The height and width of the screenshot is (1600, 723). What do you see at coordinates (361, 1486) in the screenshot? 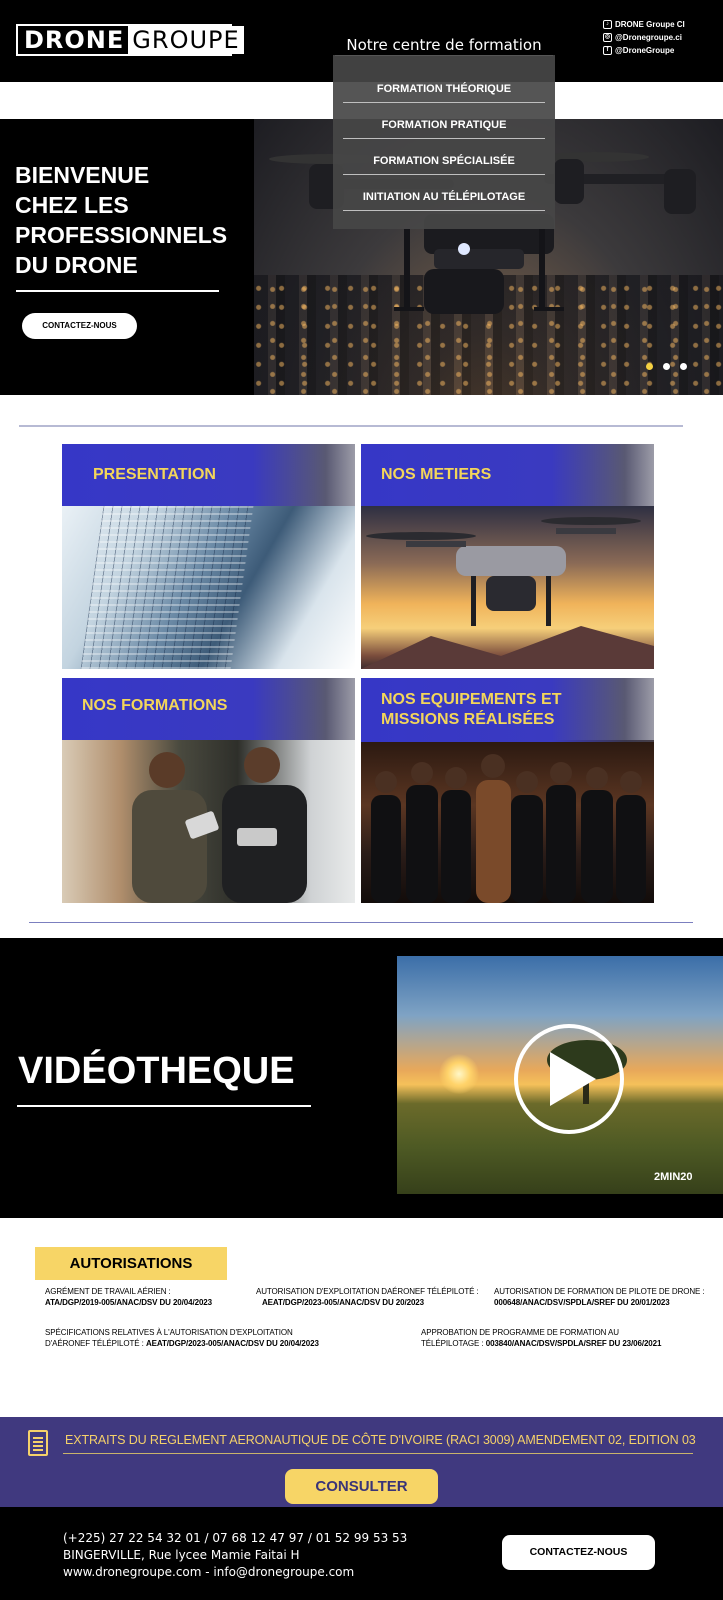
I see `consult-button: CONSULTER` at bounding box center [361, 1486].